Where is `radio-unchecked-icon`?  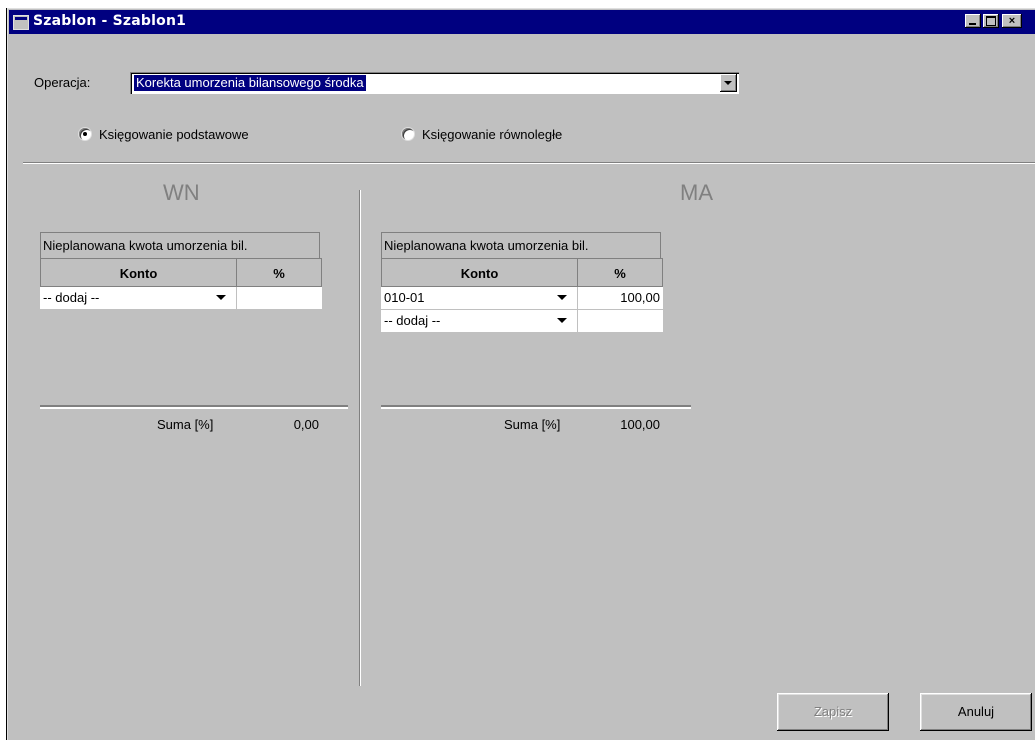
radio-unchecked-icon is located at coordinates (408, 134).